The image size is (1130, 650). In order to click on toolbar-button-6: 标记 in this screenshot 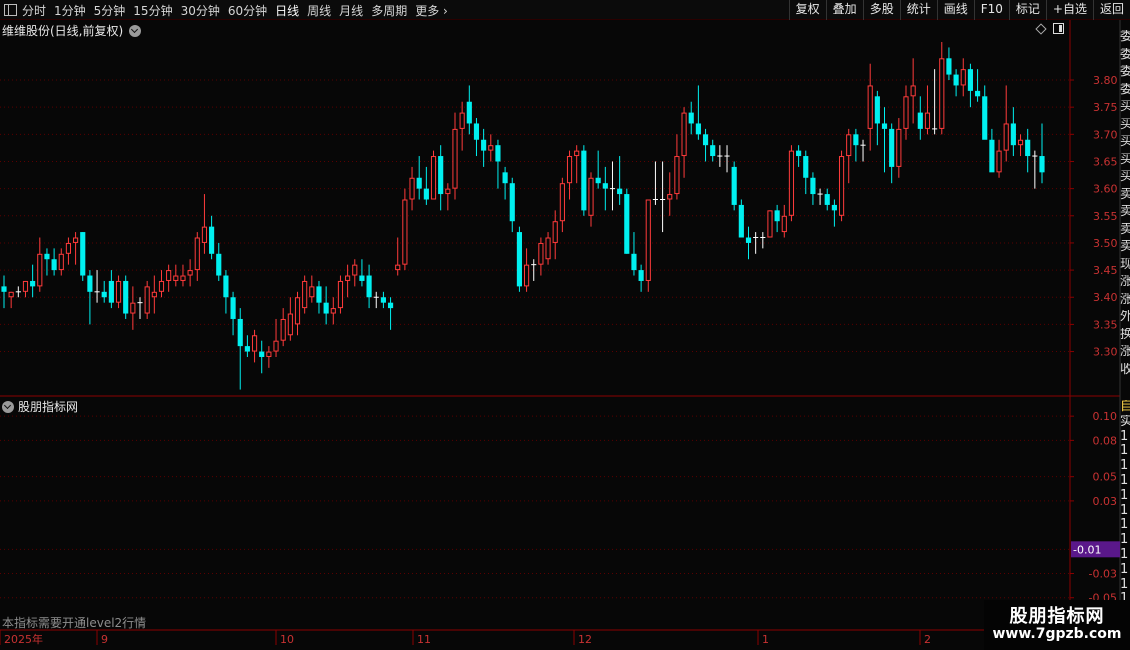, I will do `click(1027, 10)`.